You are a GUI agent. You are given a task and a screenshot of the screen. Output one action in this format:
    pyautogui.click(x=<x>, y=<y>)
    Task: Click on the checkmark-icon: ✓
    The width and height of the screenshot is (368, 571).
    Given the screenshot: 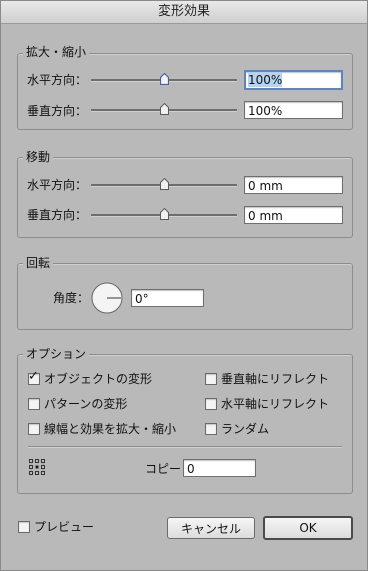 What is the action you would take?
    pyautogui.click(x=33, y=376)
    